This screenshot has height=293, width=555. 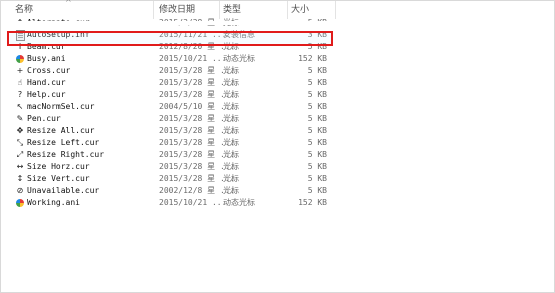 What do you see at coordinates (170, 38) in the screenshot?
I see `selected-row-highlight` at bounding box center [170, 38].